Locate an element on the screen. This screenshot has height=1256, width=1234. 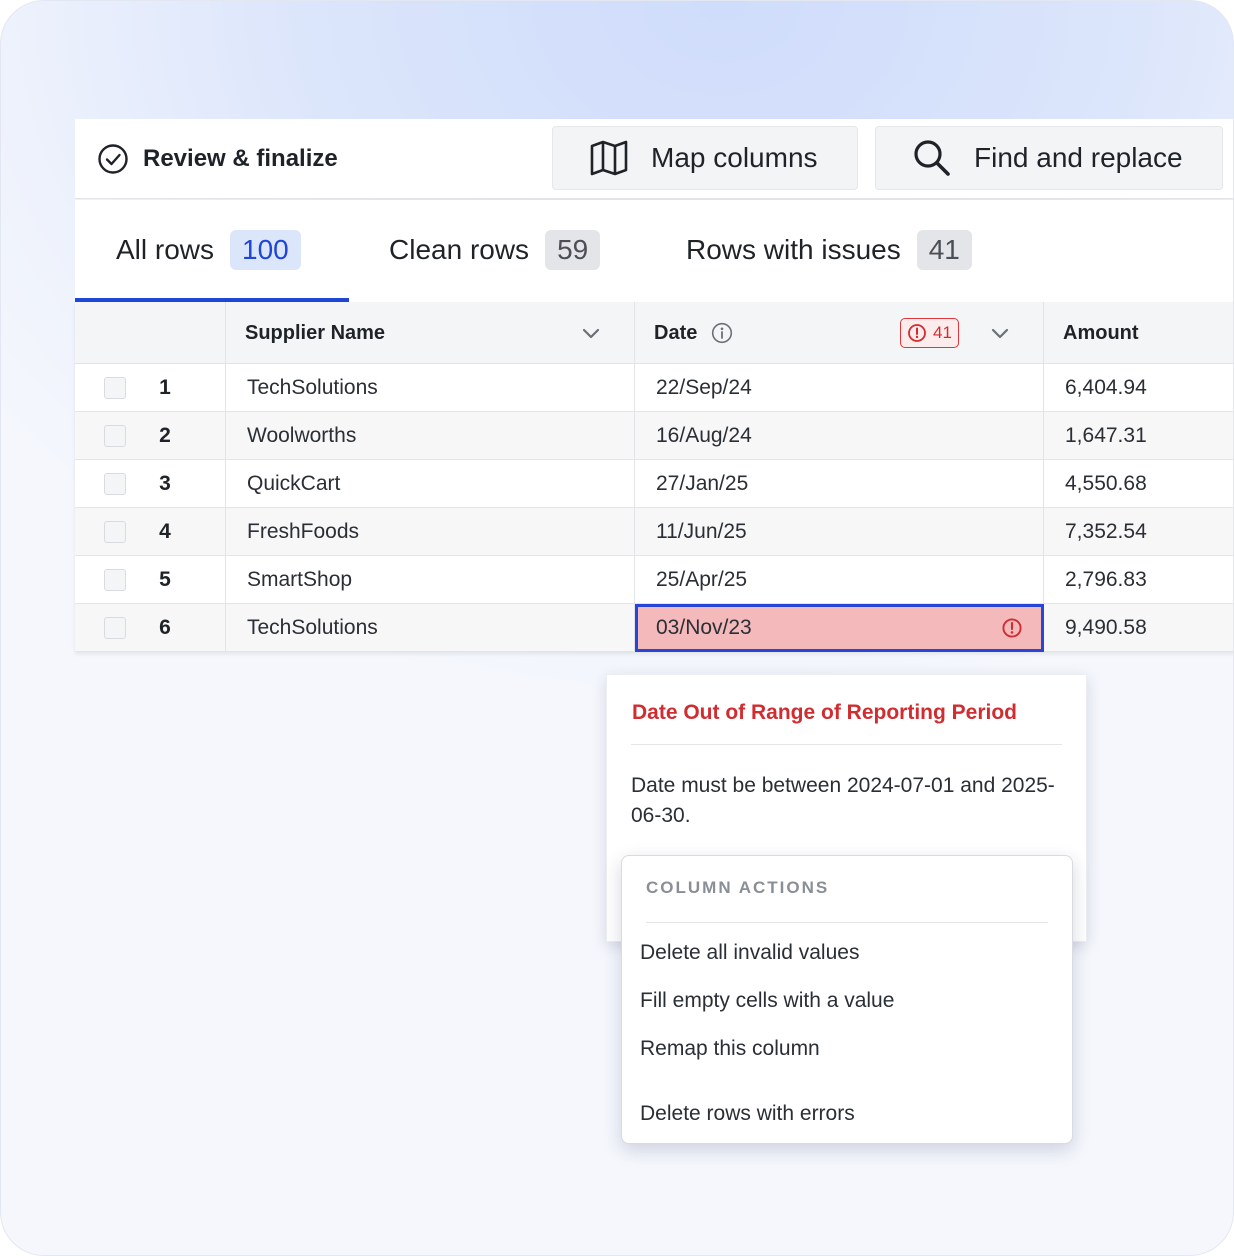
row-select-cell: 1 is located at coordinates (150, 388).